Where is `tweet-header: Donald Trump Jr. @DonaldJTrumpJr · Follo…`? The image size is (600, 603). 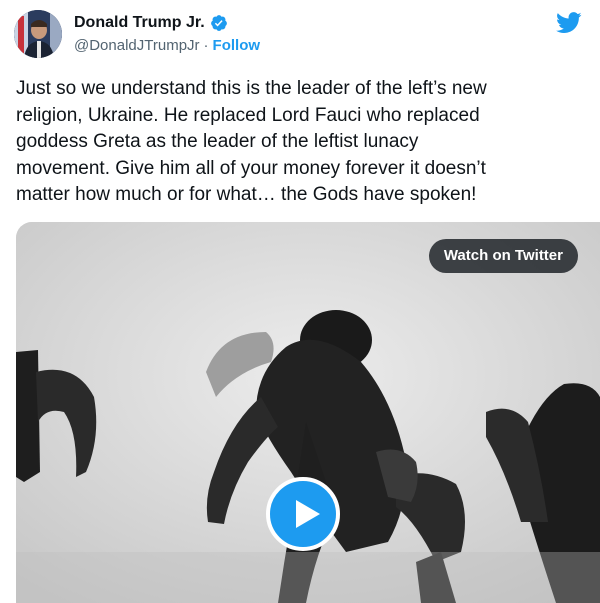
tweet-header: Donald Trump Jr. @DonaldJTrumpJr · Follo… is located at coordinates (300, 36).